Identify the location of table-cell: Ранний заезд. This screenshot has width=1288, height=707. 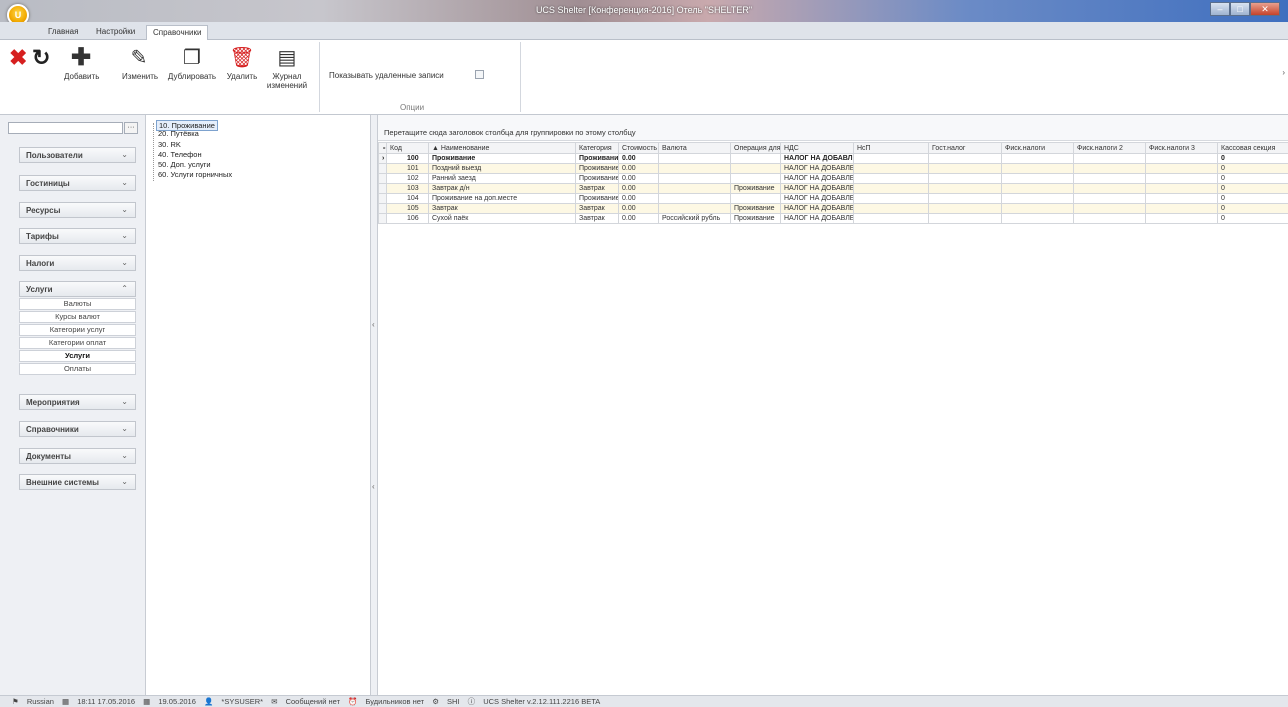
(502, 178).